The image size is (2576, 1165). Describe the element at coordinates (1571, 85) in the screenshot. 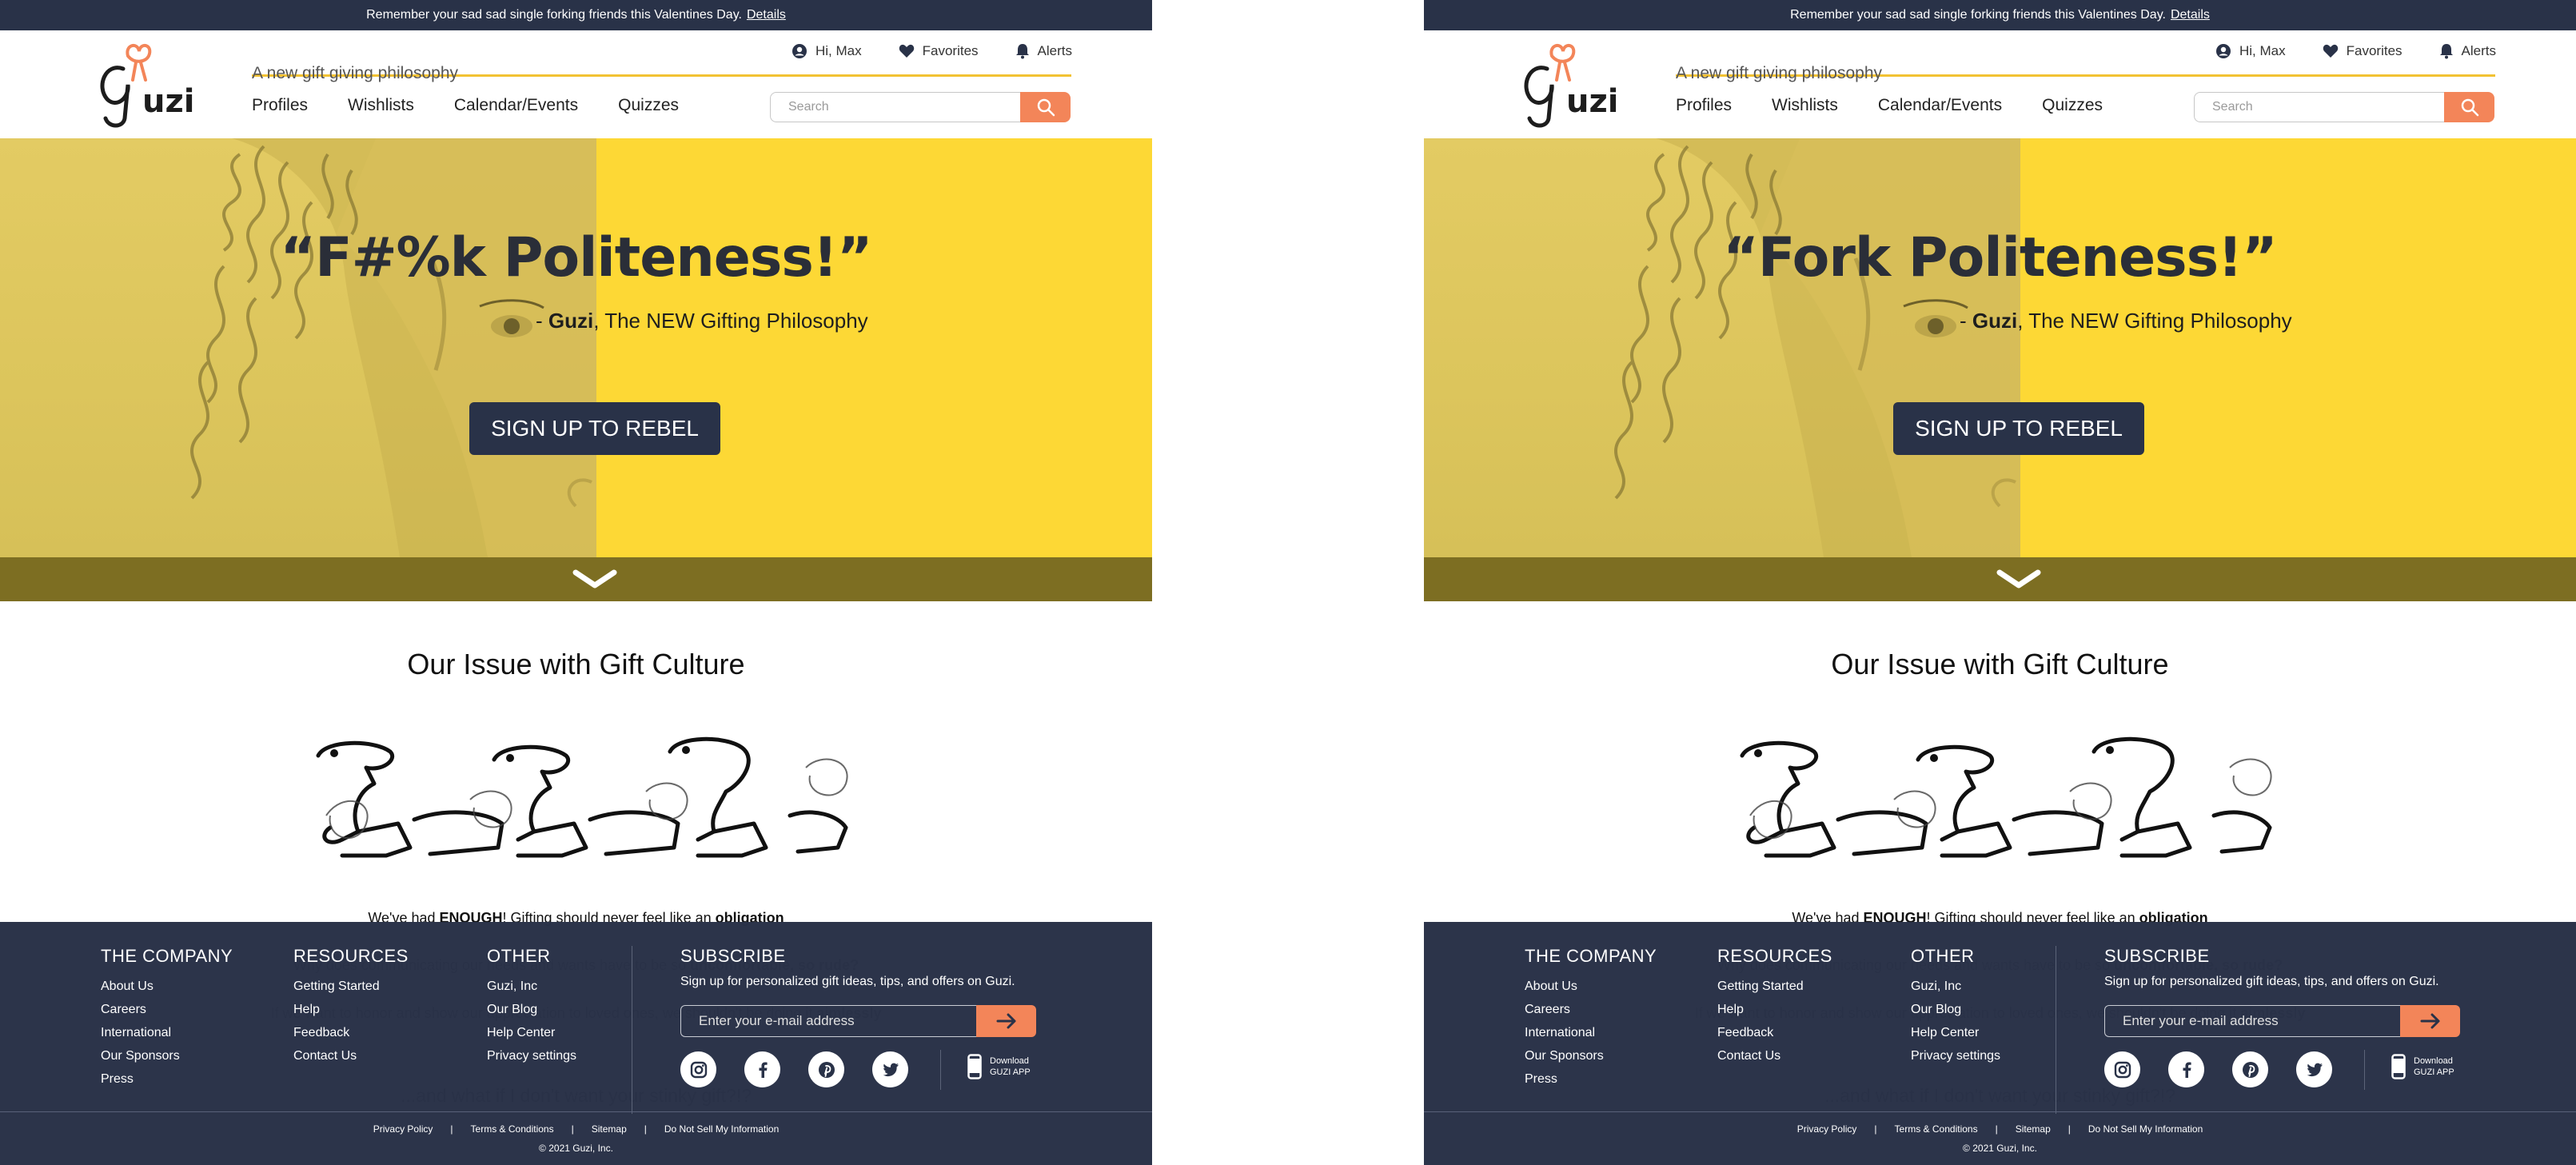

I see `guzi-logo-mark: uzi` at that location.